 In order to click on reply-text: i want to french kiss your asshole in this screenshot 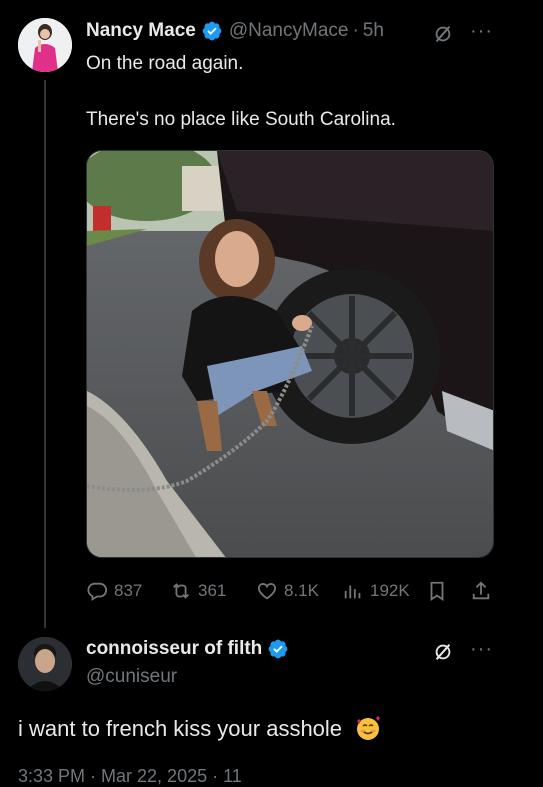, I will do `click(200, 728)`.